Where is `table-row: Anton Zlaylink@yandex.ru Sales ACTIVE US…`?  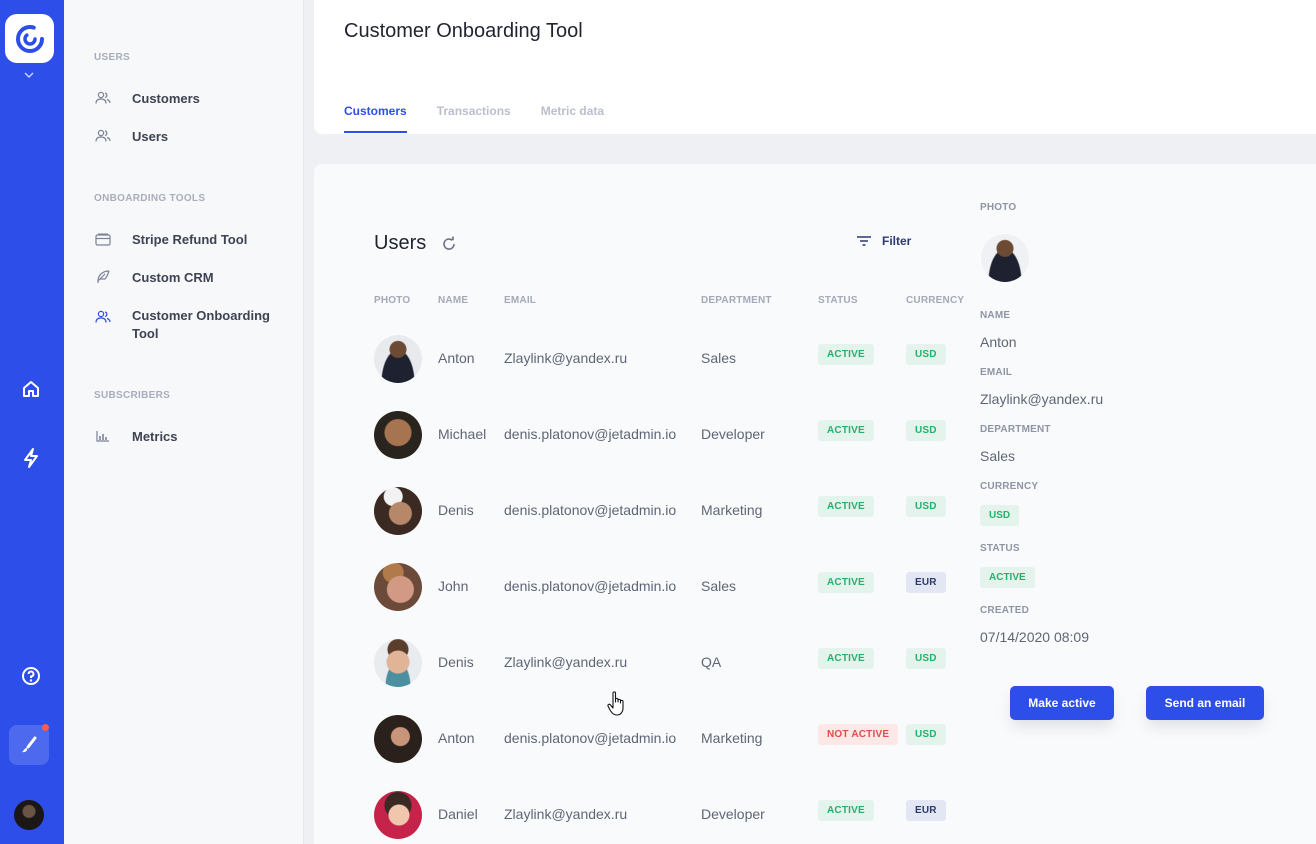
table-row: Anton Zlaylink@yandex.ru Sales ACTIVE US… is located at coordinates (670, 359).